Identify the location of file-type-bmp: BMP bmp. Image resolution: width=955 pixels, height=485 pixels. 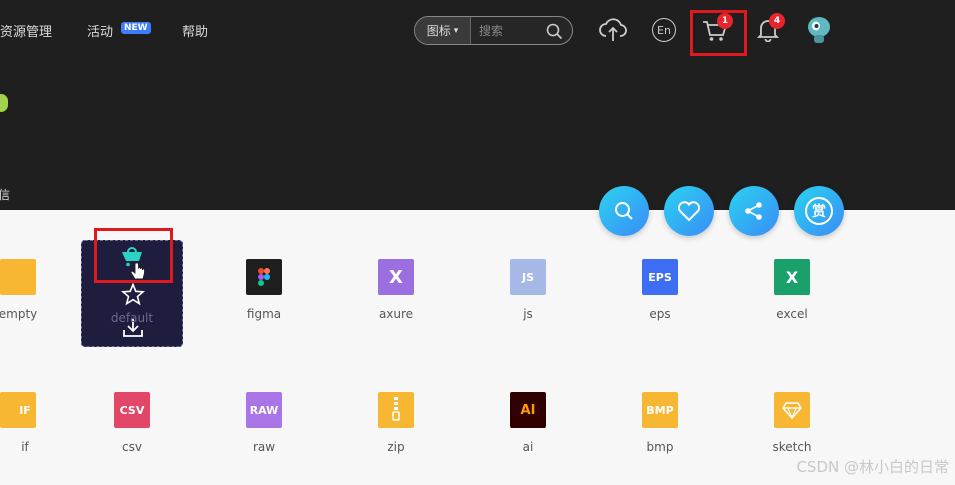
(660, 423).